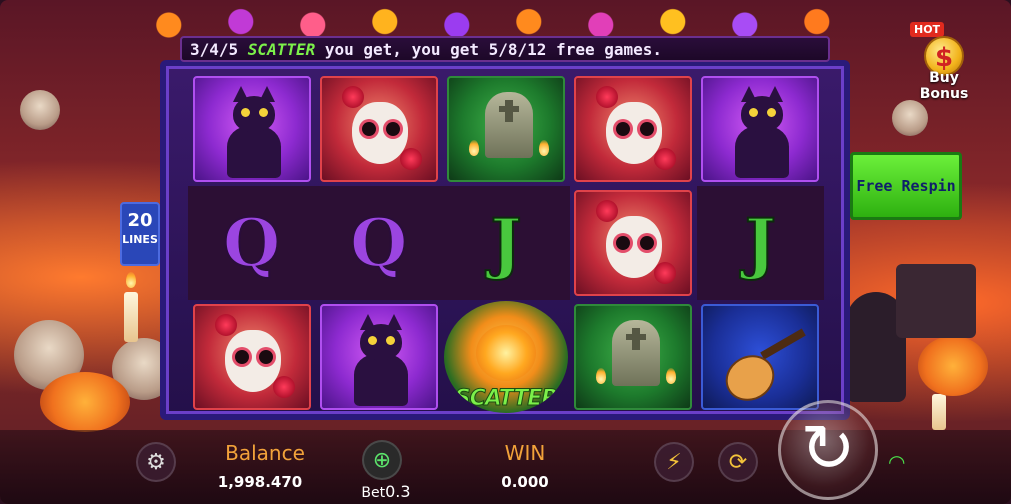  Describe the element at coordinates (525, 453) in the screenshot. I see `win-label: WIN` at that location.